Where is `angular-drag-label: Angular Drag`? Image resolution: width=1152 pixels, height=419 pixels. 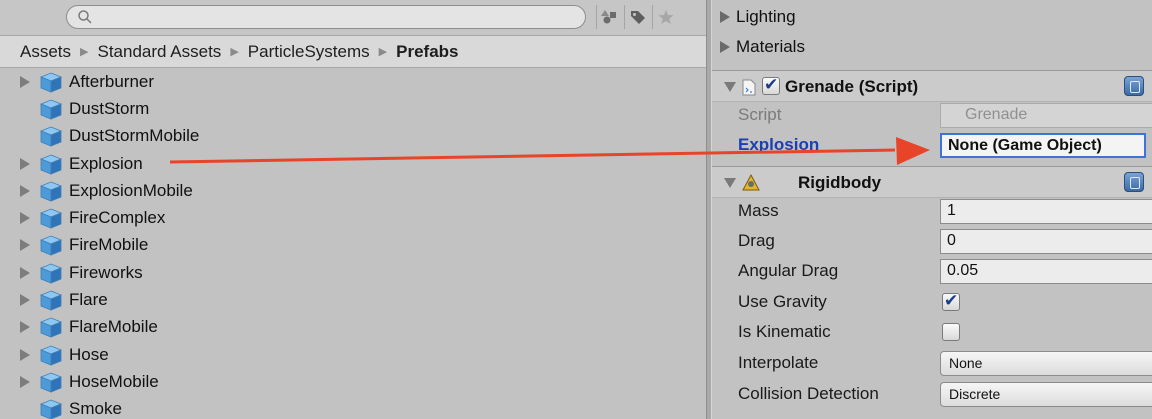
angular-drag-label: Angular Drag is located at coordinates (788, 270).